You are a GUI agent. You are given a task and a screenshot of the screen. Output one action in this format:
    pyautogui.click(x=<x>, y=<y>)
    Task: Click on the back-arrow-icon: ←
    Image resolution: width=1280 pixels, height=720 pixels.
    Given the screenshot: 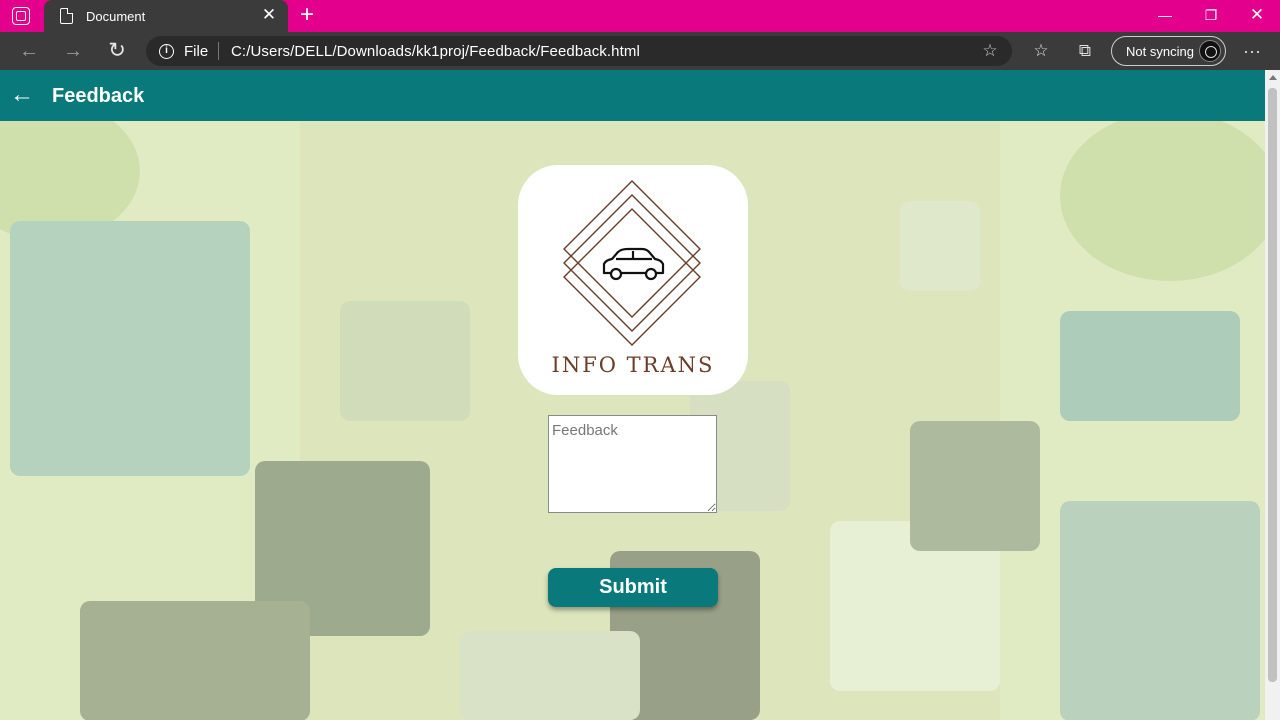 What is the action you would take?
    pyautogui.click(x=22, y=95)
    